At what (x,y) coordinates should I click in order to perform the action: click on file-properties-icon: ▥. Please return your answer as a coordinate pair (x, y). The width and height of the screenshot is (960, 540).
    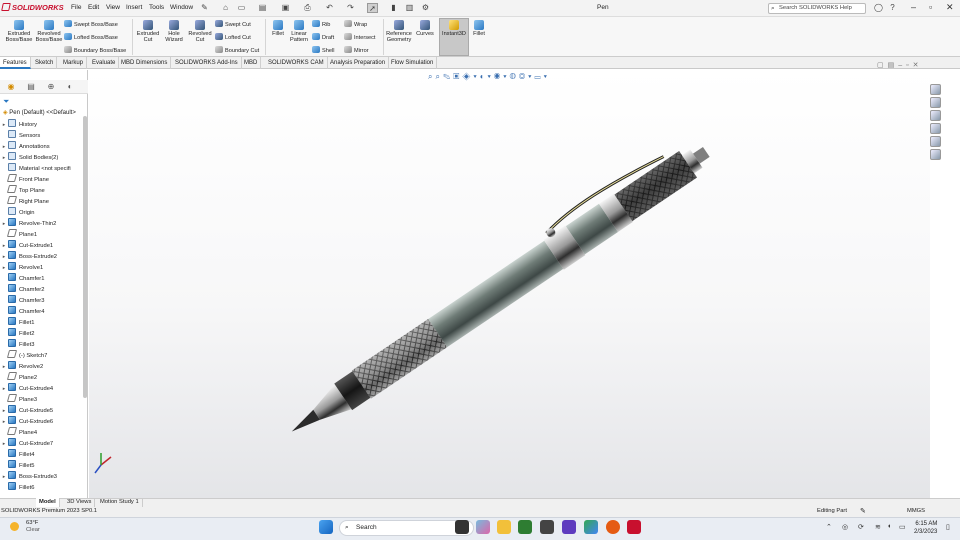
    Looking at the image, I should click on (409, 8).